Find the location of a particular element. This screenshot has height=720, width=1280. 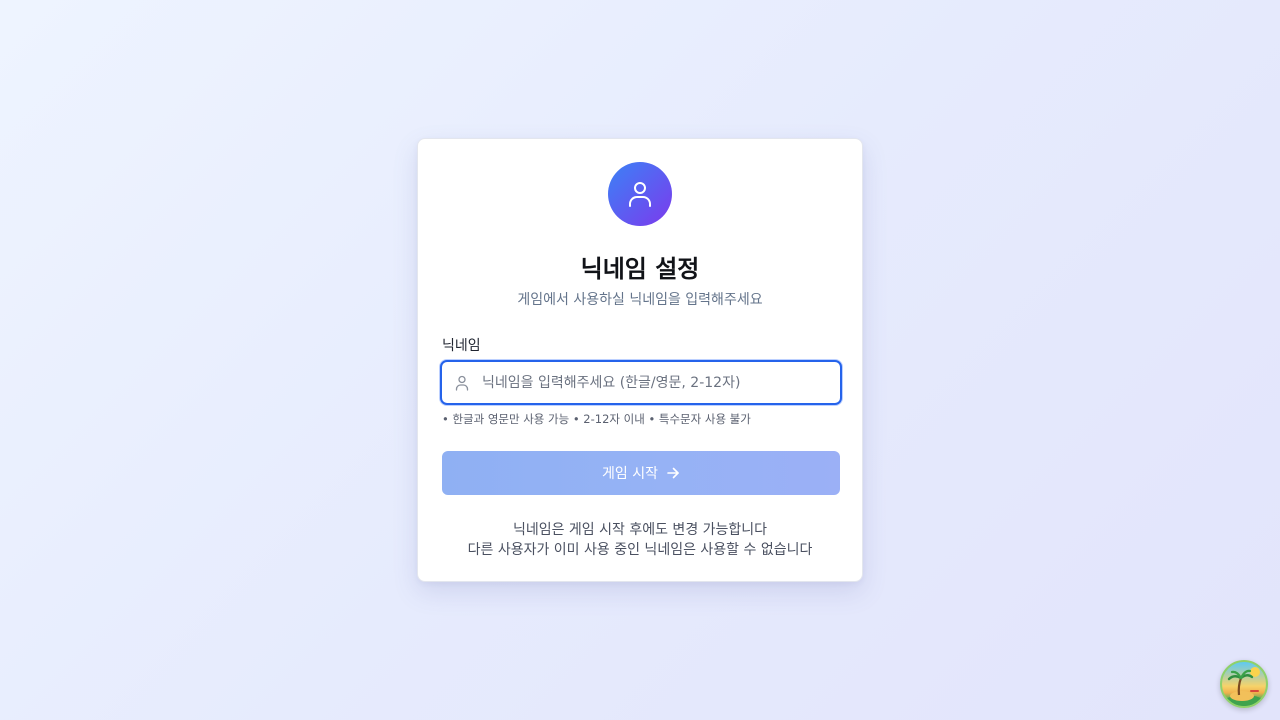

corner-badge is located at coordinates (1244, 684).